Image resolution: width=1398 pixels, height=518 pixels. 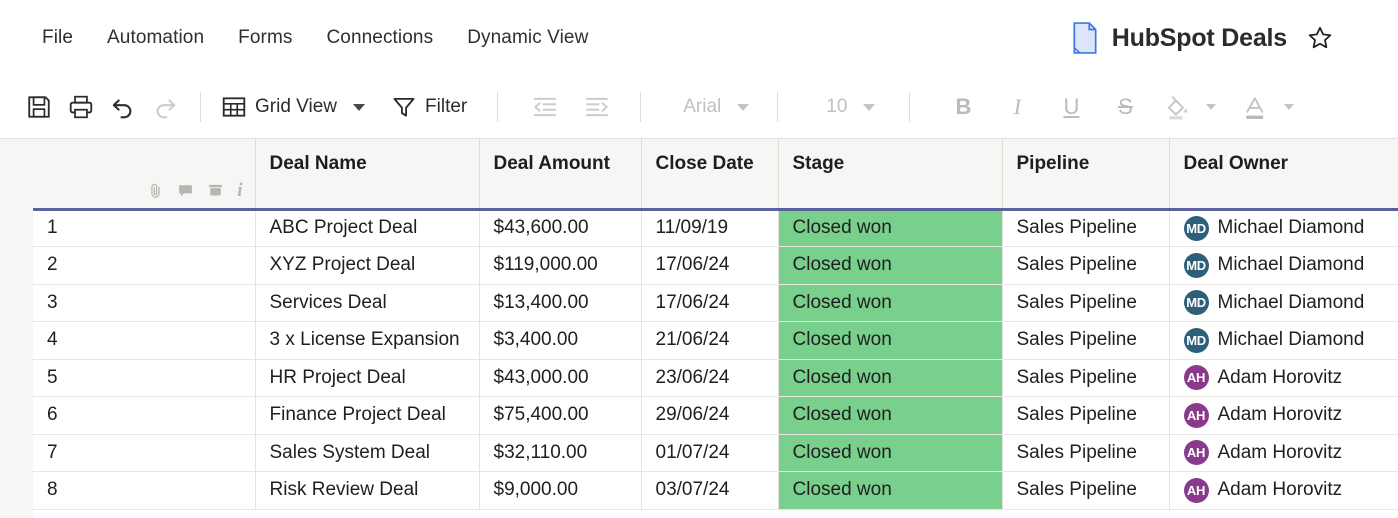 What do you see at coordinates (710, 228) in the screenshot?
I see `cell-close-date: 11/09/19` at bounding box center [710, 228].